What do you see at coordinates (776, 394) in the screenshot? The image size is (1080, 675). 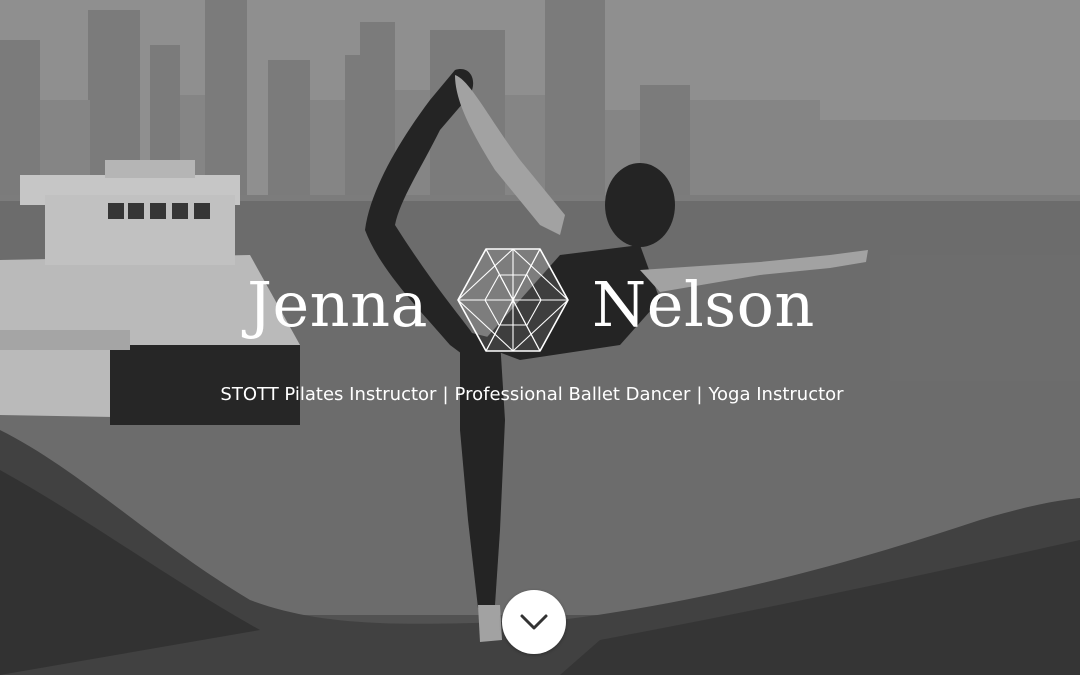 I see `subtitle-role-3: Yoga Instructor` at bounding box center [776, 394].